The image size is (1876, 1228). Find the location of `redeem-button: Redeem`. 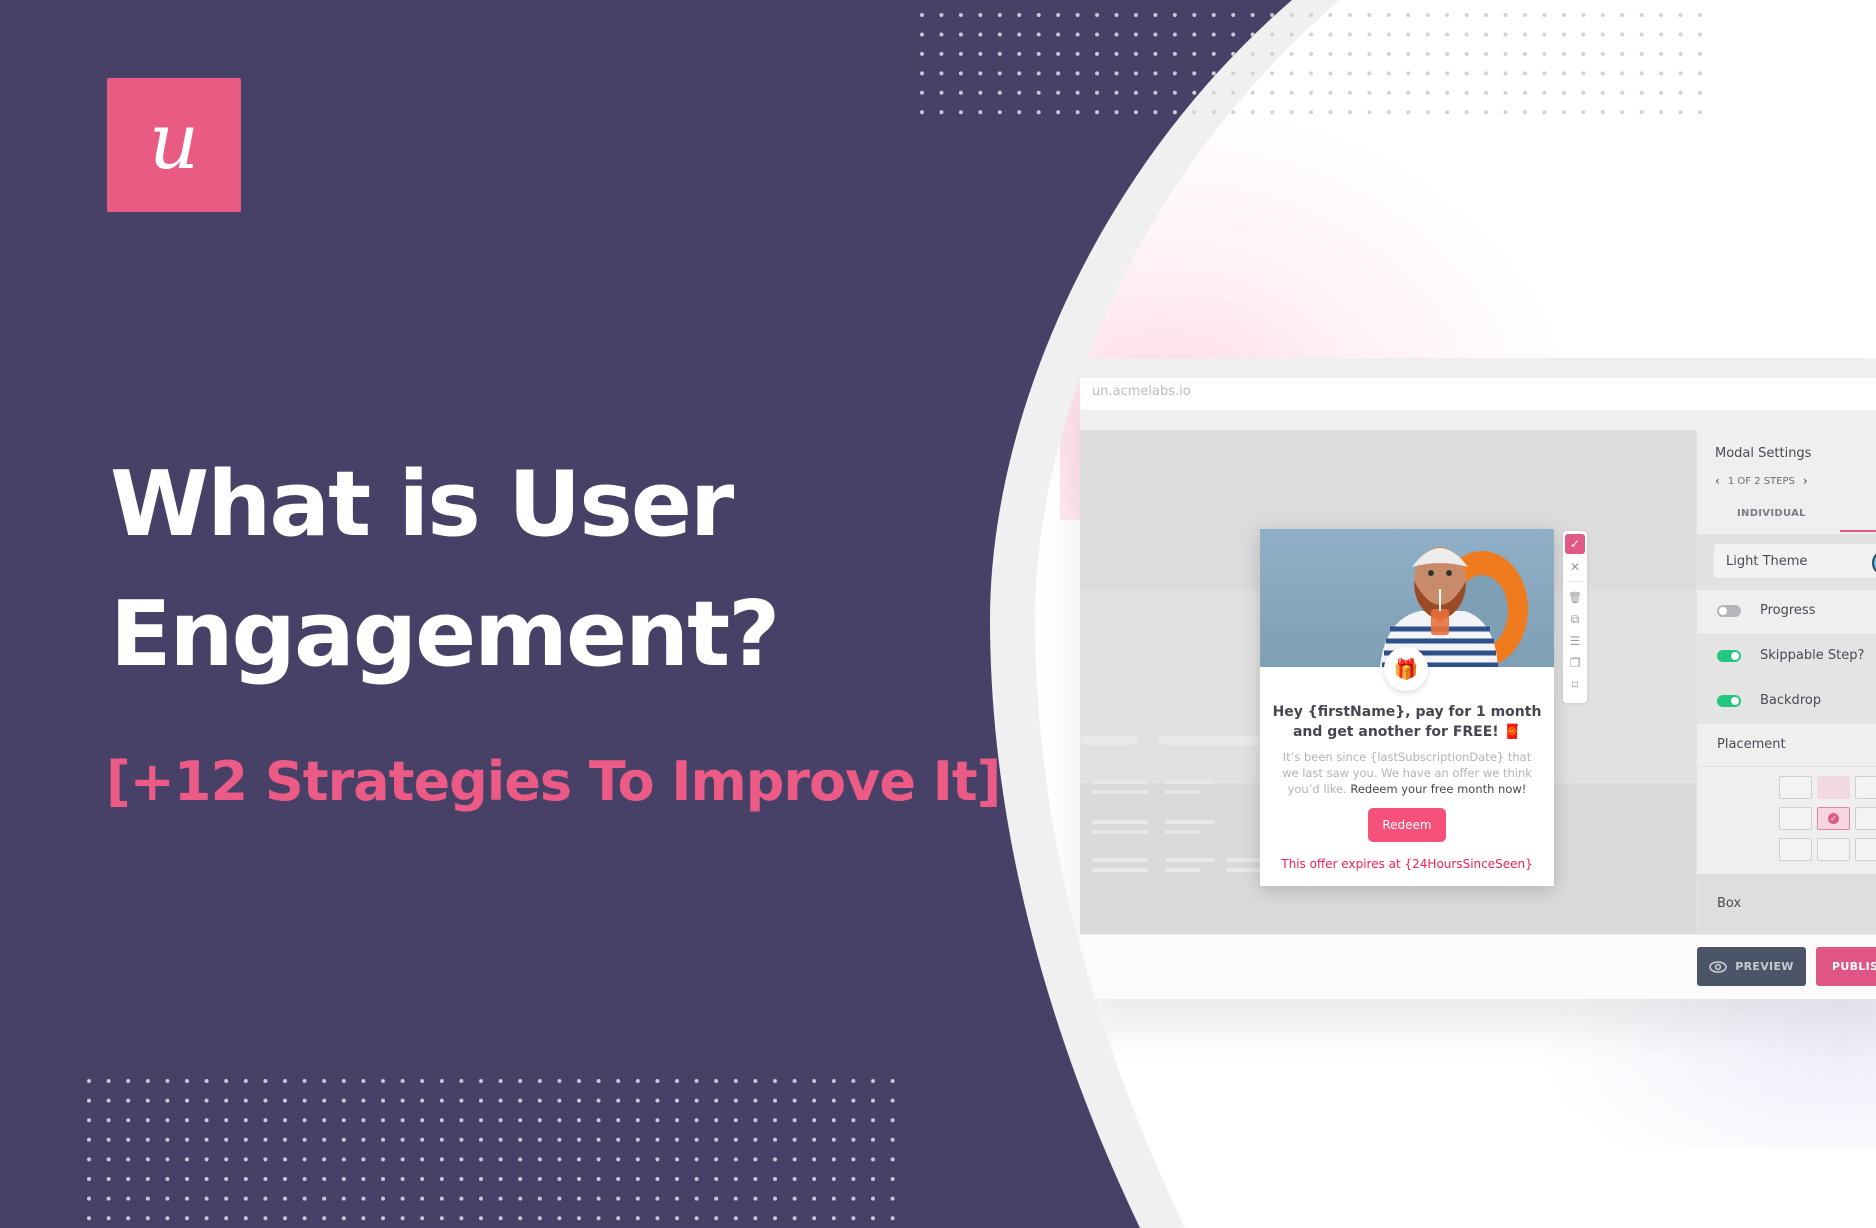

redeem-button: Redeem is located at coordinates (1407, 825).